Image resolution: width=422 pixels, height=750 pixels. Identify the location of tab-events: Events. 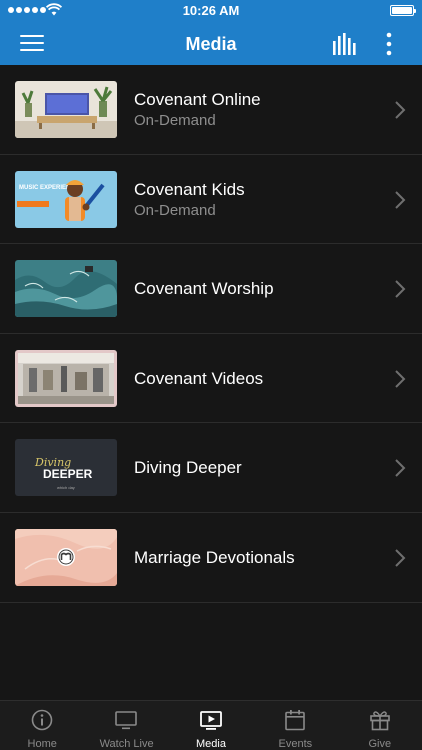
(295, 725).